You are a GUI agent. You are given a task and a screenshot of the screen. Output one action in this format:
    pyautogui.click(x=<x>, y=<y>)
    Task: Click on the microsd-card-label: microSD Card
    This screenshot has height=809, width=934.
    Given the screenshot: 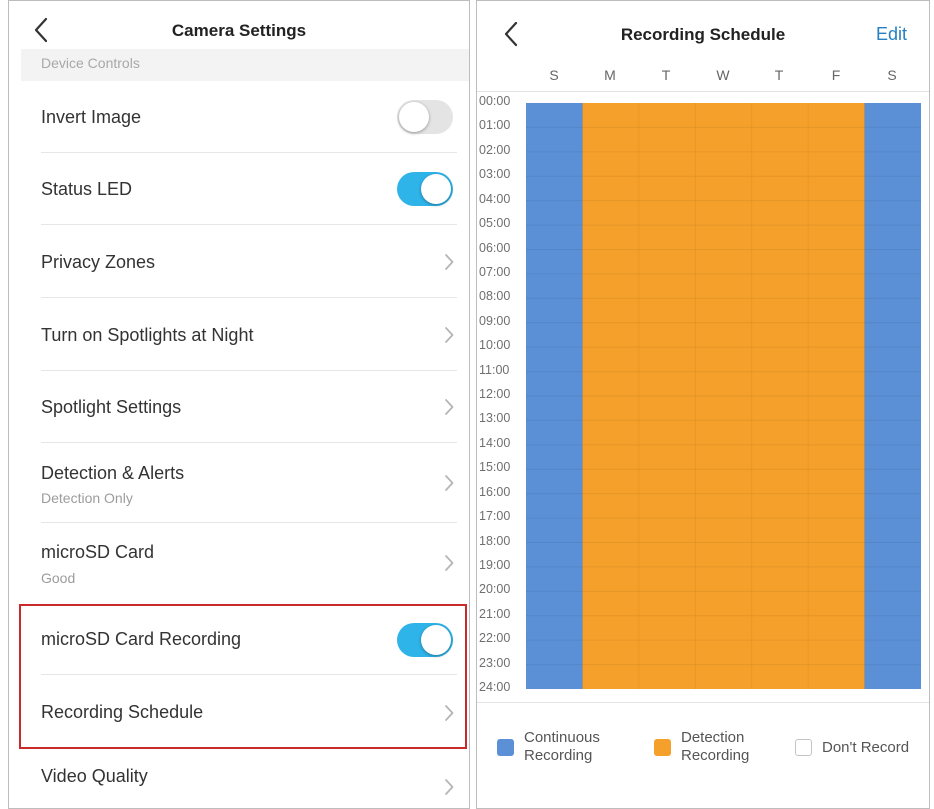 What is the action you would take?
    pyautogui.click(x=98, y=552)
    